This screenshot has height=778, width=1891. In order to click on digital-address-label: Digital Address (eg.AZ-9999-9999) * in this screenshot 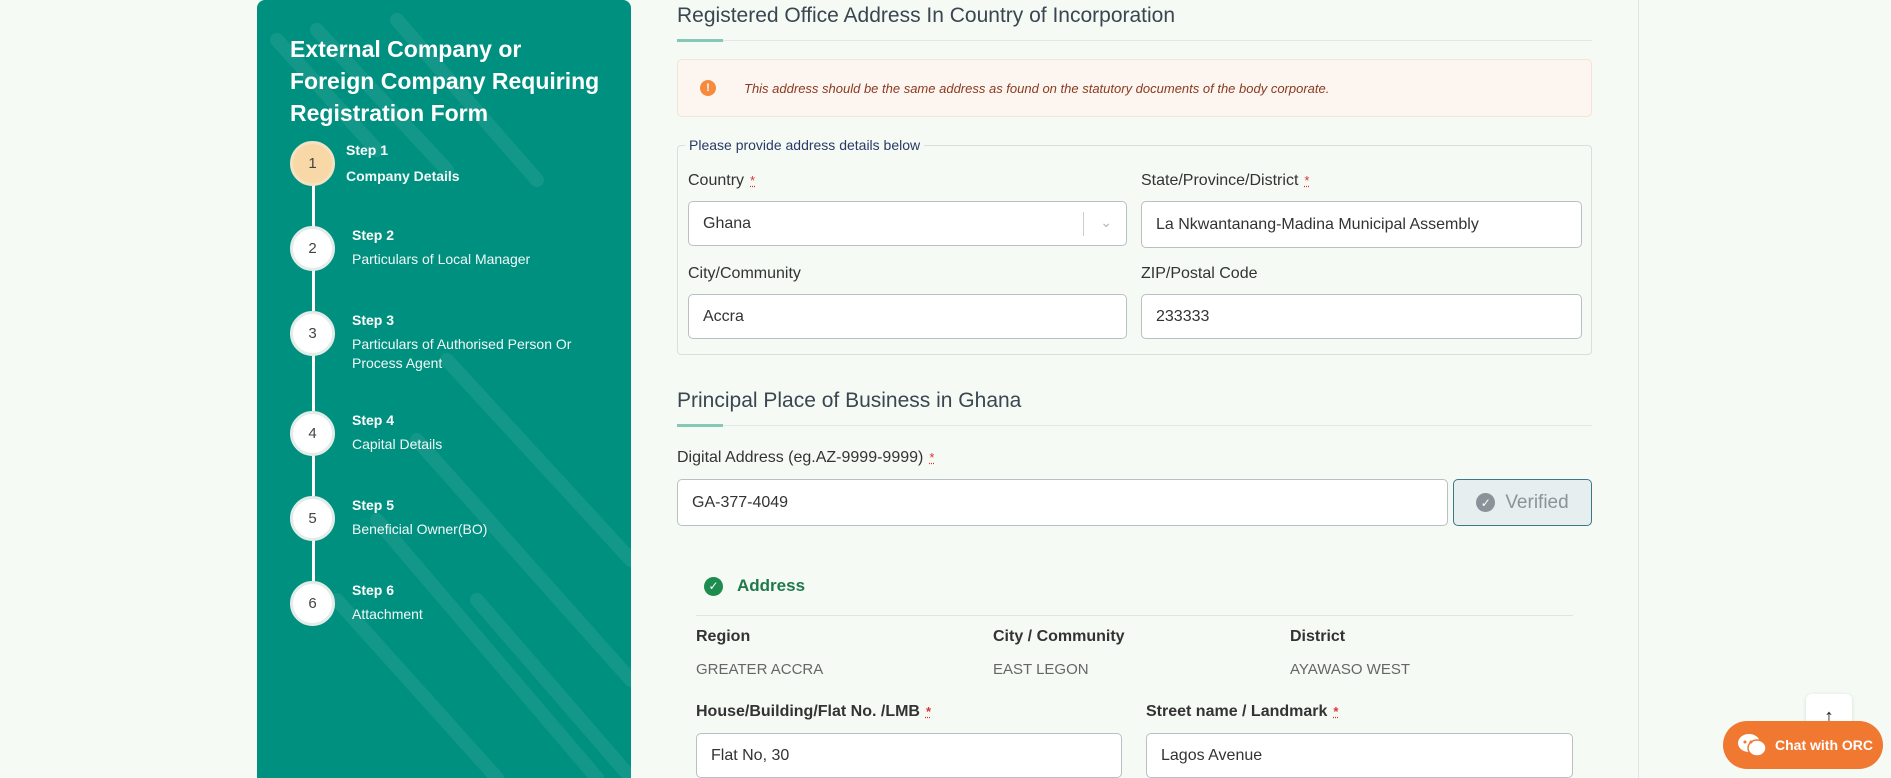, I will do `click(806, 457)`.